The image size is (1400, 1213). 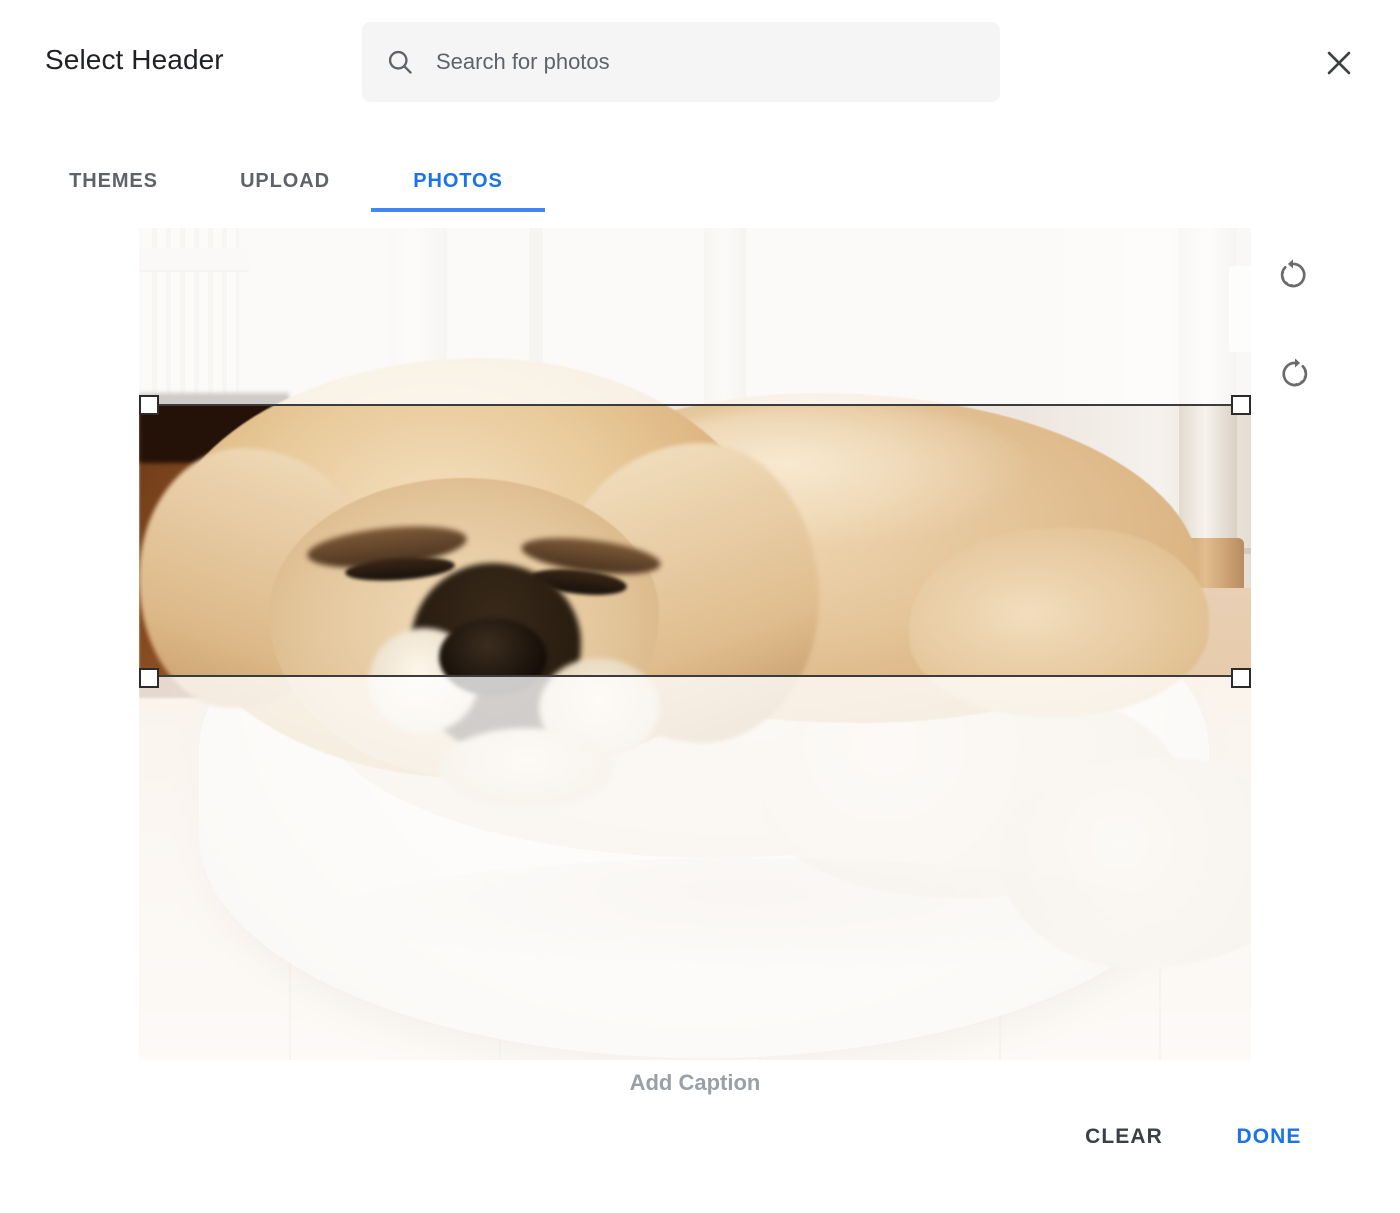 What do you see at coordinates (749, 918) in the screenshot?
I see `photo-bed-rim-shadow` at bounding box center [749, 918].